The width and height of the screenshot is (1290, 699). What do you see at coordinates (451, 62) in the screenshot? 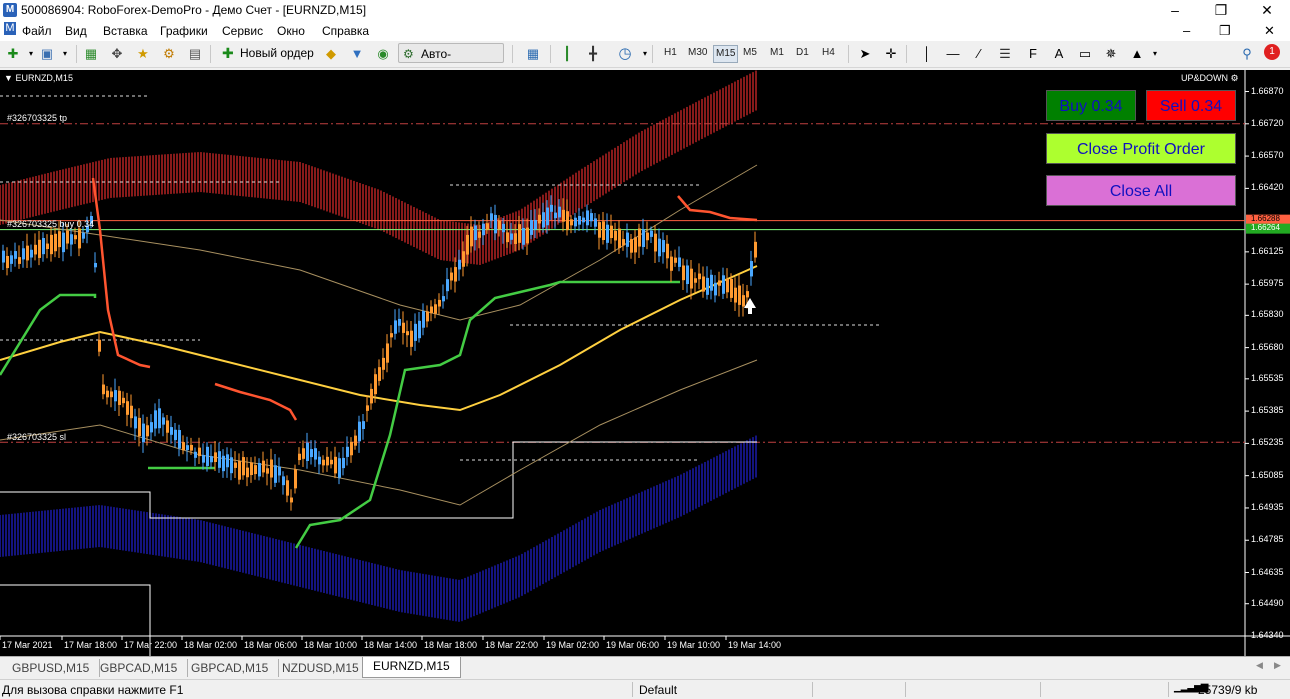
I see `autotrading-button: ⚙ Авто-торговля` at bounding box center [451, 62].